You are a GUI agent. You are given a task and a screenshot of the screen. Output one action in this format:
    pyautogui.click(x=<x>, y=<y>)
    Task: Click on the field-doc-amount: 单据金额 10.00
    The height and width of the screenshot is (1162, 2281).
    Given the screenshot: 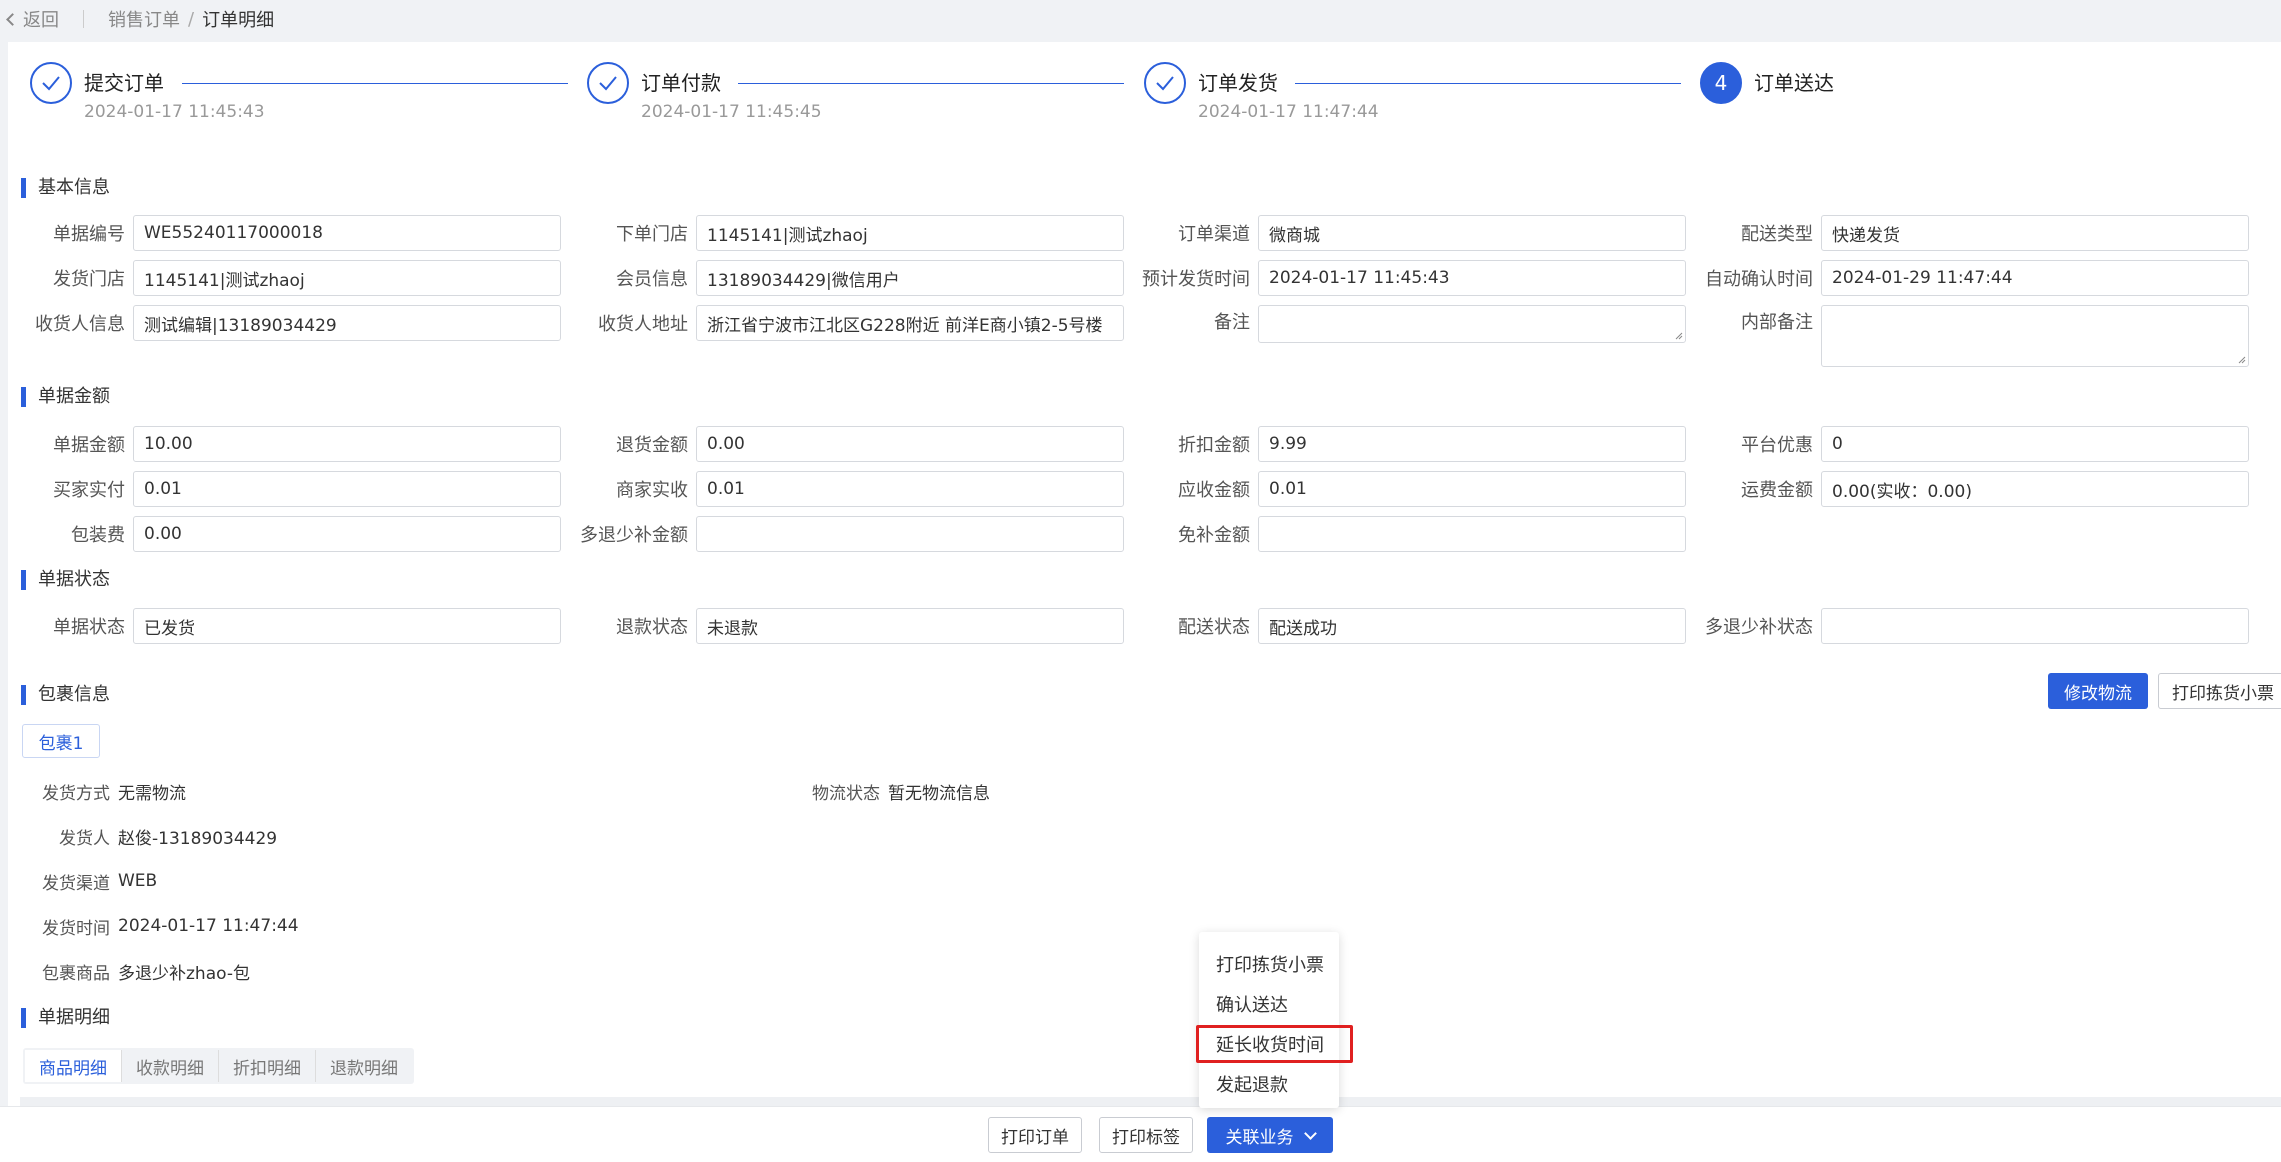 What is the action you would take?
    pyautogui.click(x=284, y=444)
    